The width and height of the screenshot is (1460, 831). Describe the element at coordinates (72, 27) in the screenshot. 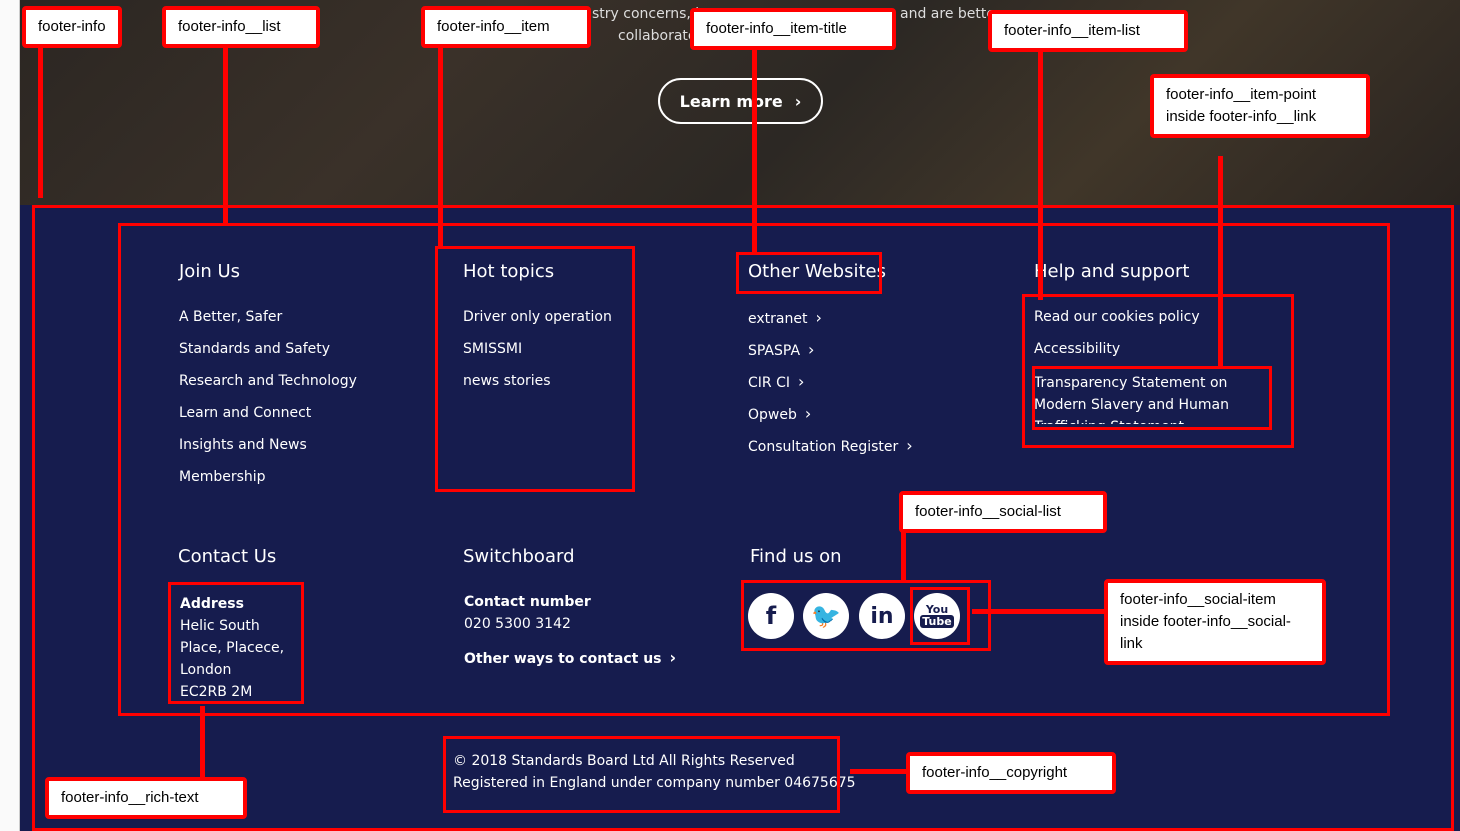

I see `annotation-label: footer-info` at that location.